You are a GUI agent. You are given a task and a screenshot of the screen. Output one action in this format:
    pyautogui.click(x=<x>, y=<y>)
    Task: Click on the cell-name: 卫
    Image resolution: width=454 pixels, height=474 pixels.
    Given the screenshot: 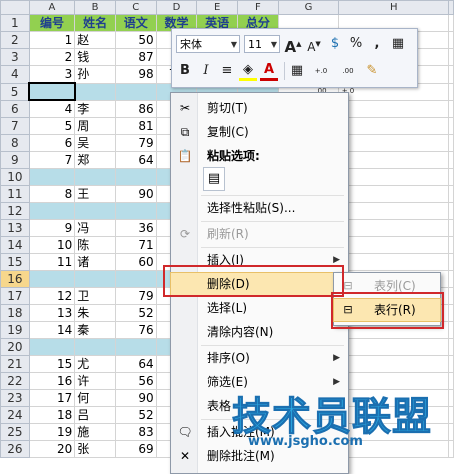 What is the action you would take?
    pyautogui.click(x=95, y=296)
    